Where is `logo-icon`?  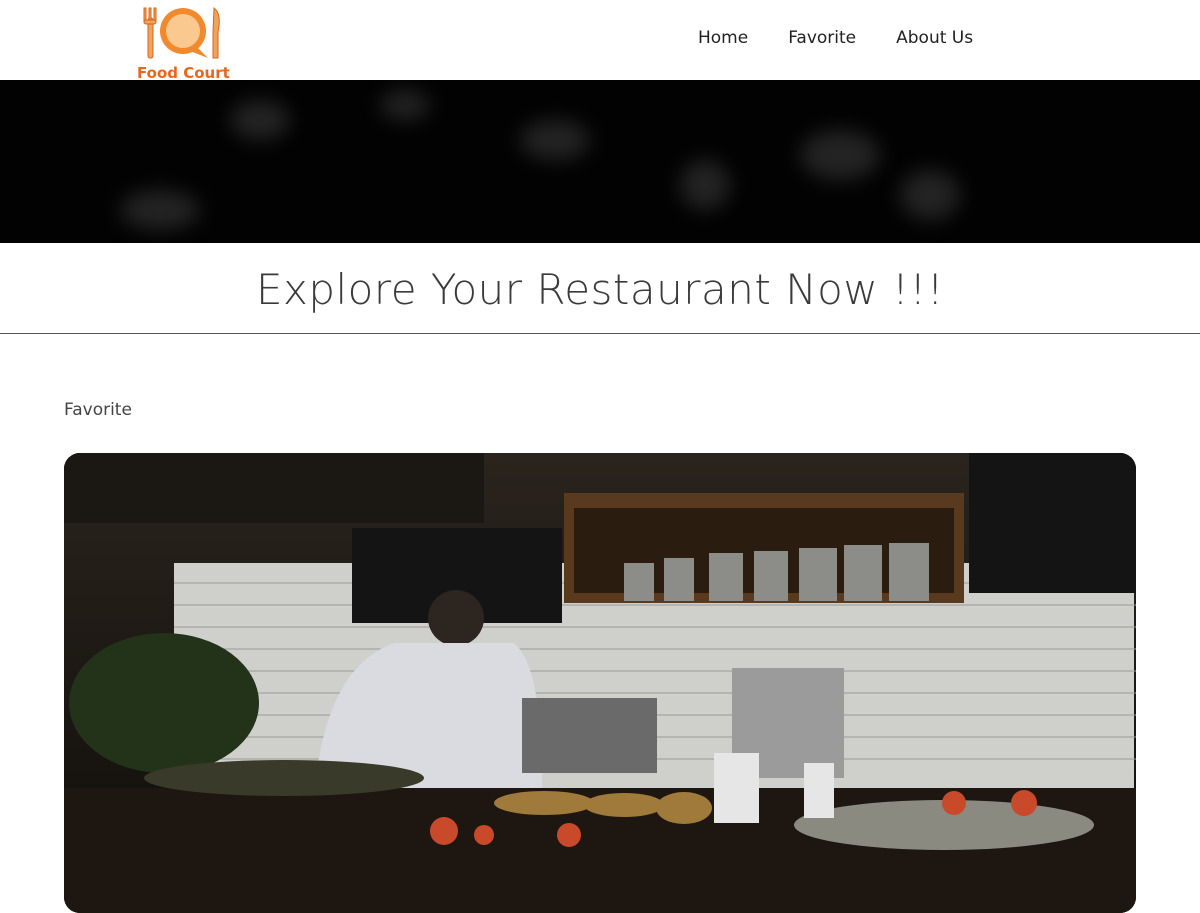 logo-icon is located at coordinates (181, 33).